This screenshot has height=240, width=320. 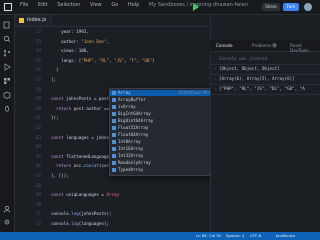 I want to click on console-entry: ["PHP", "RL", "JS", "DL", "GO", "A, so click(x=262, y=88).